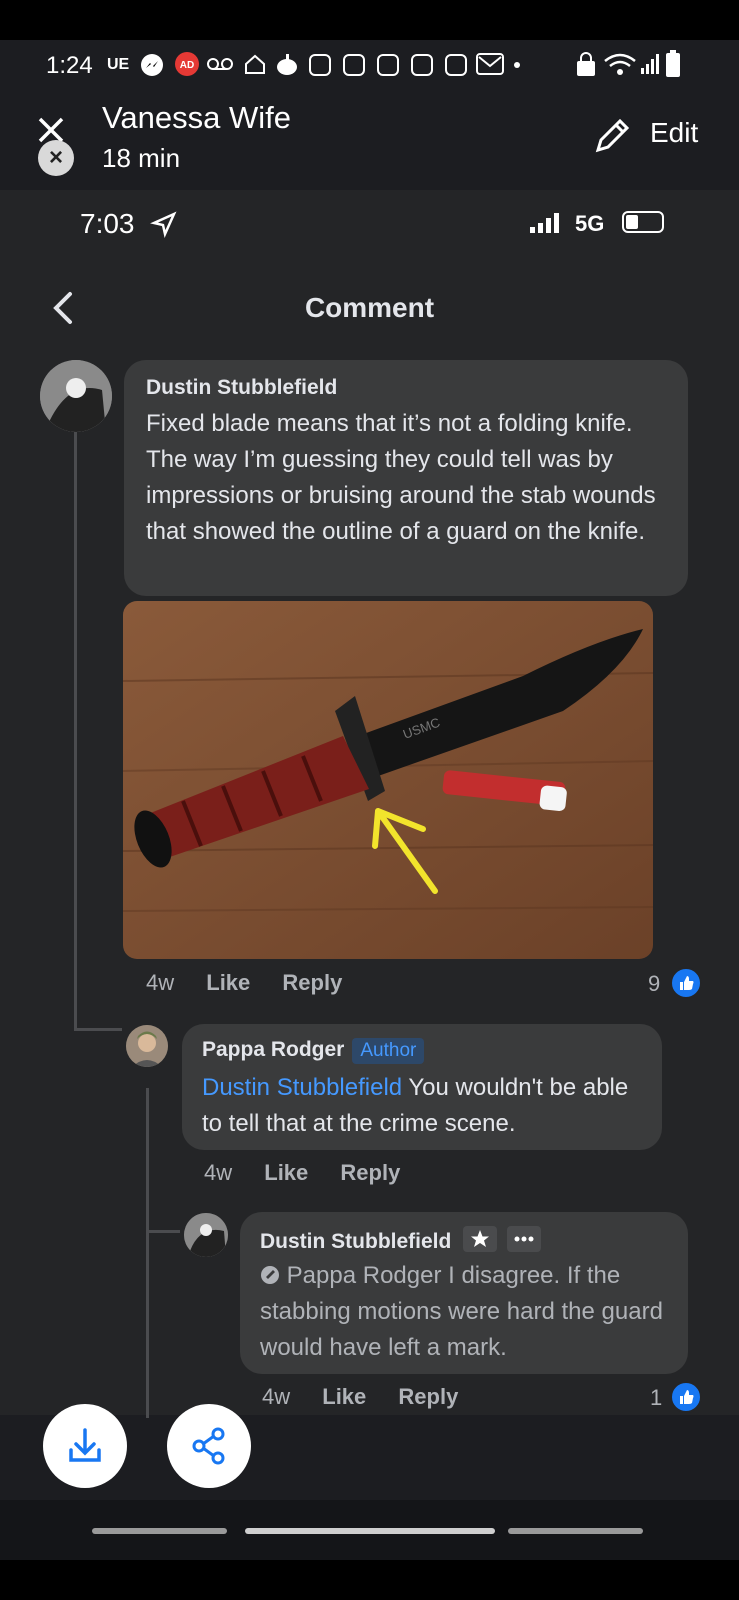 Image resolution: width=739 pixels, height=1600 pixels. I want to click on share-button, so click(209, 1446).